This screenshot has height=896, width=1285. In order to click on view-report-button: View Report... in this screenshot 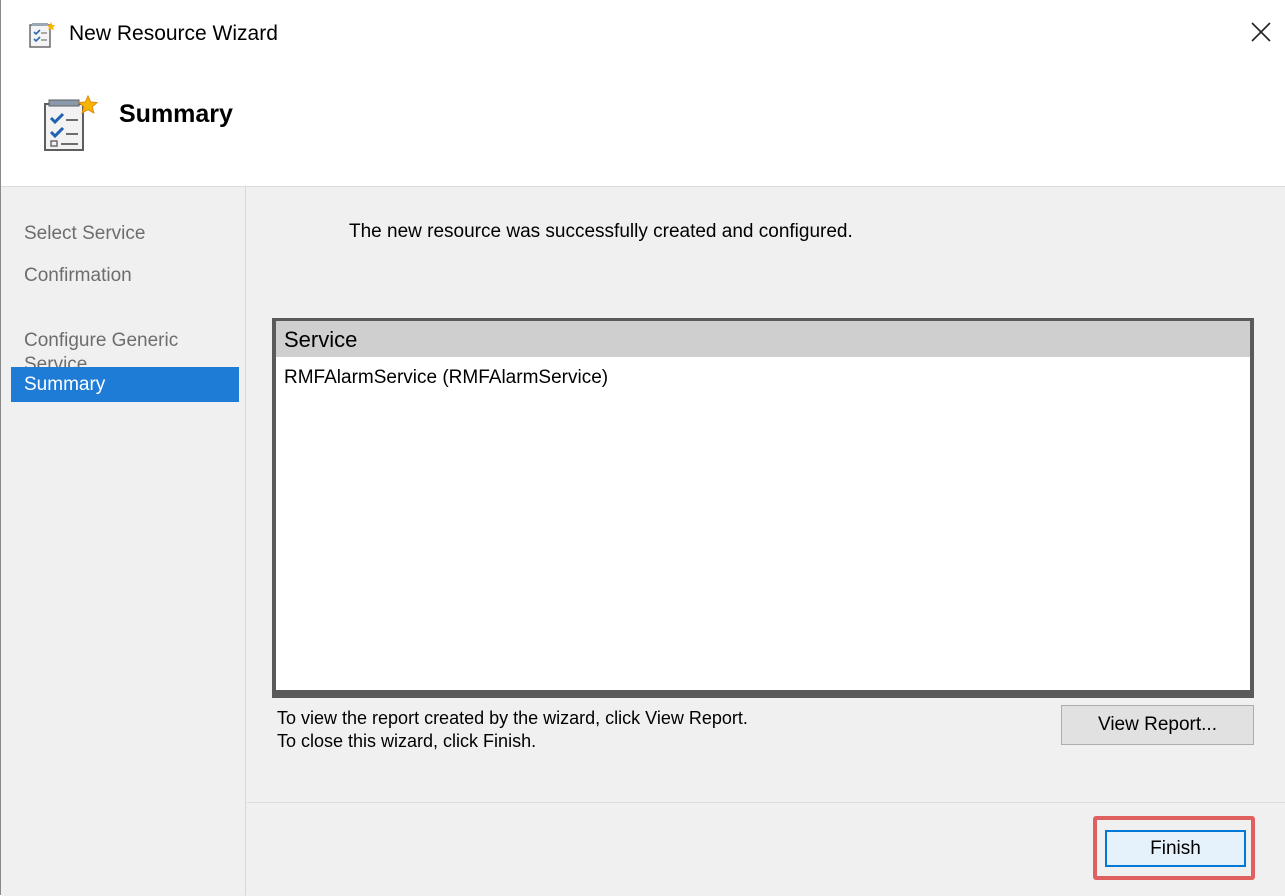, I will do `click(1157, 725)`.